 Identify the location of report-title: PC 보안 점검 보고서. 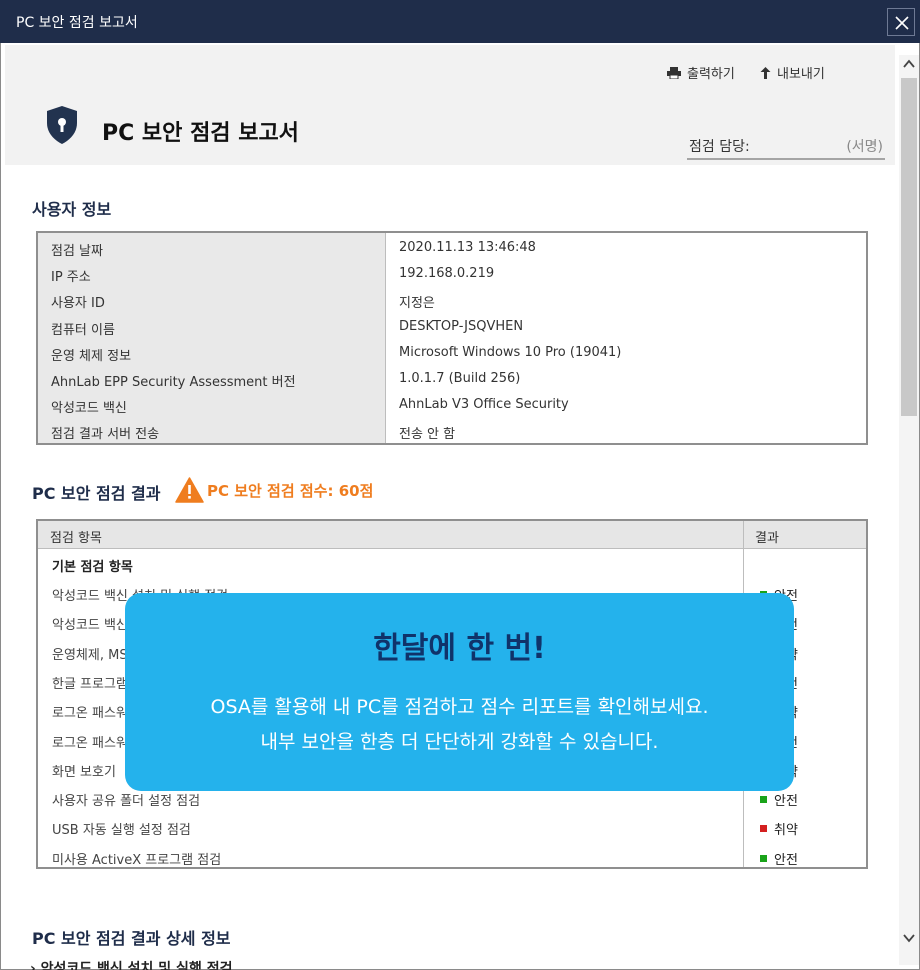
(200, 133).